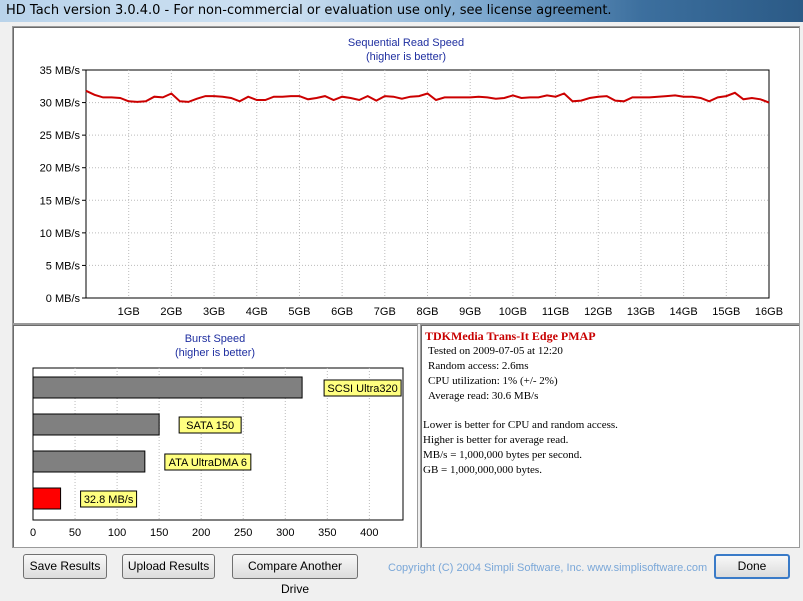 This screenshot has width=803, height=601. I want to click on x-tick-label: 3GB, so click(214, 312).